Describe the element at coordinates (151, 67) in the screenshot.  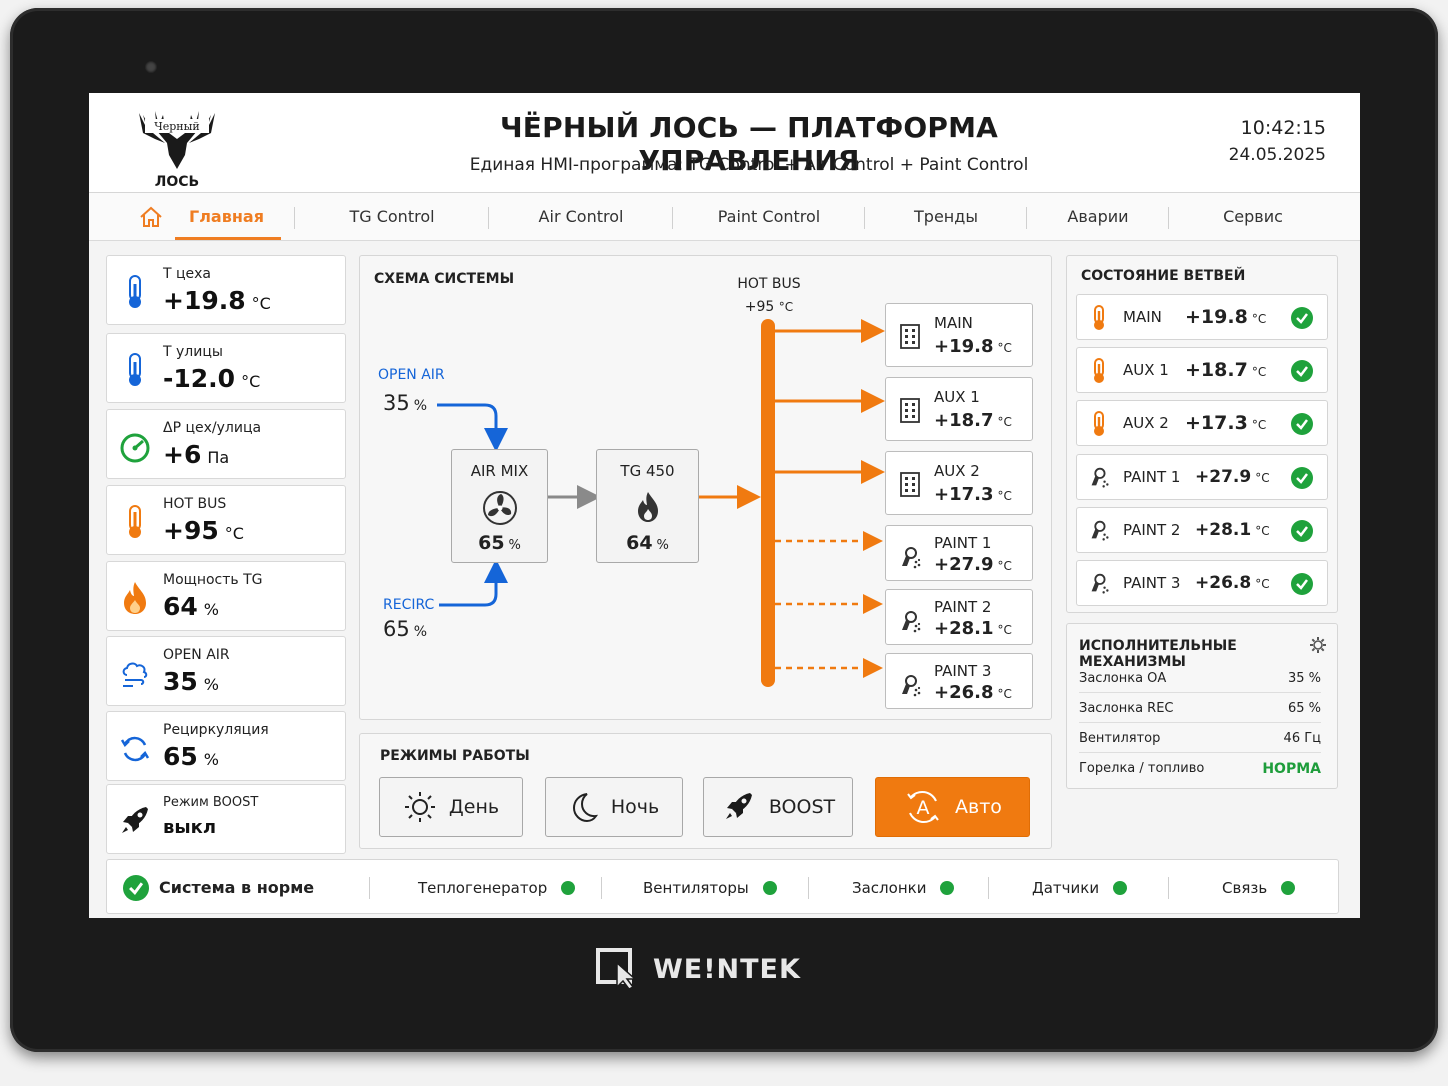
I see `camera-dot` at that location.